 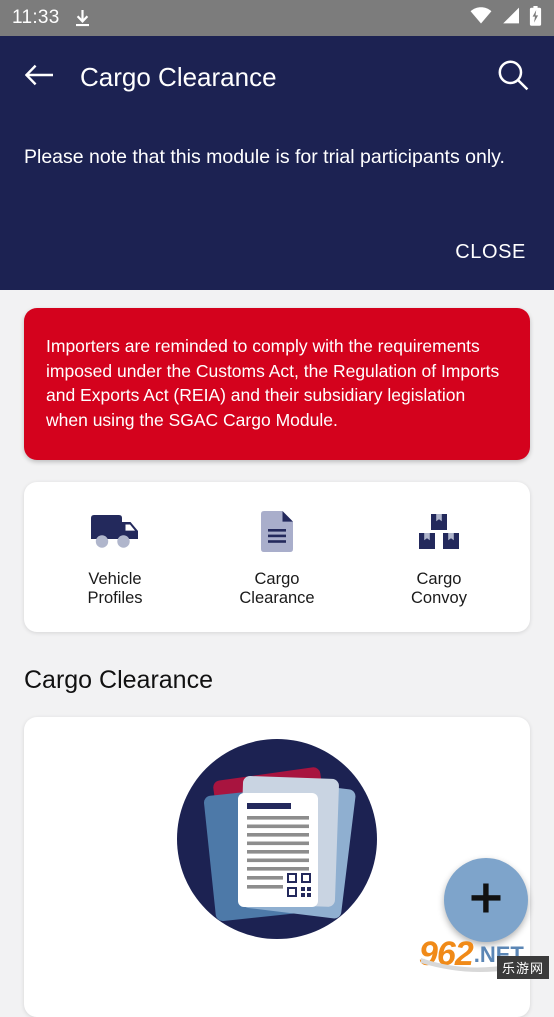 What do you see at coordinates (439, 588) in the screenshot?
I see `shortcut-label: Cargo Convoy` at bounding box center [439, 588].